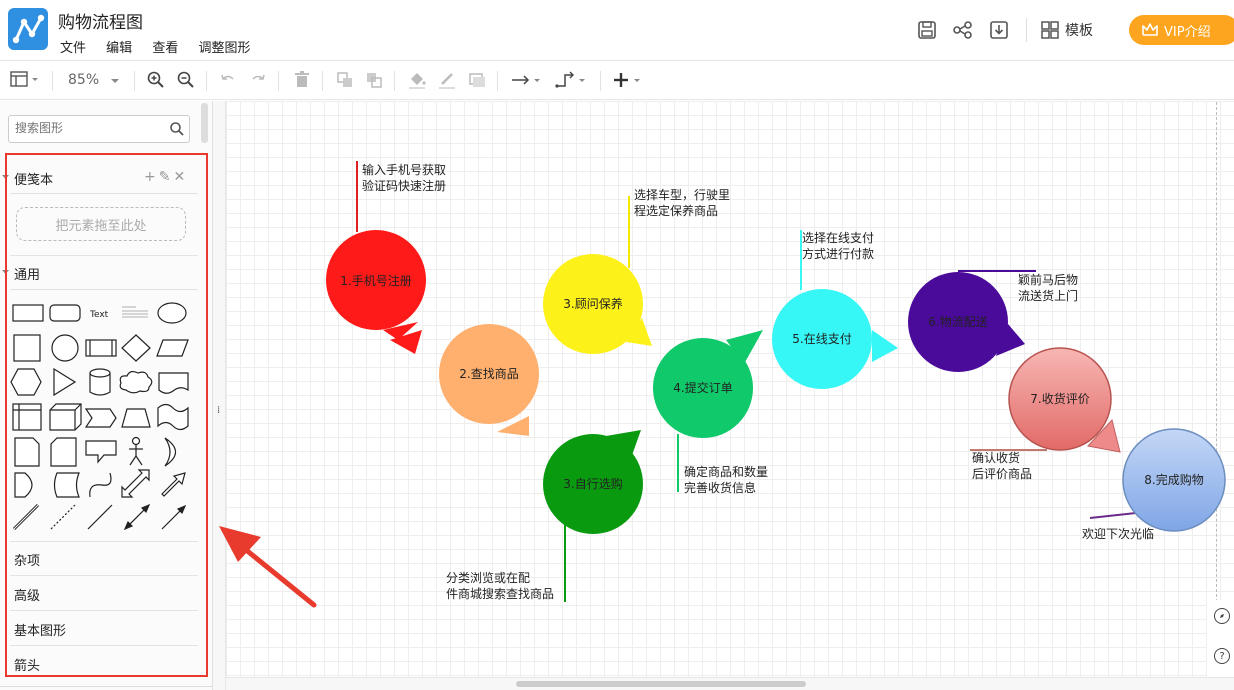  I want to click on horizontal-scroll-thumb, so click(661, 684).